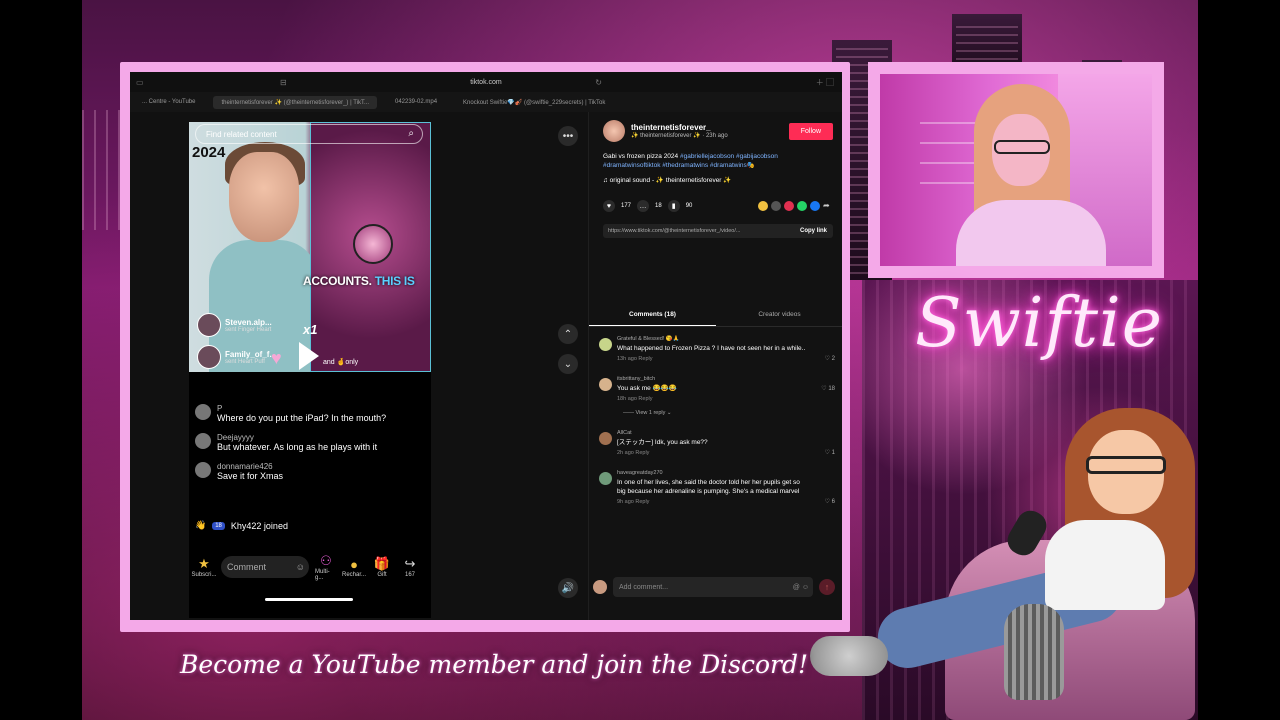  What do you see at coordinates (598, 82) in the screenshot?
I see `reload-icon: ↻` at bounding box center [598, 82].